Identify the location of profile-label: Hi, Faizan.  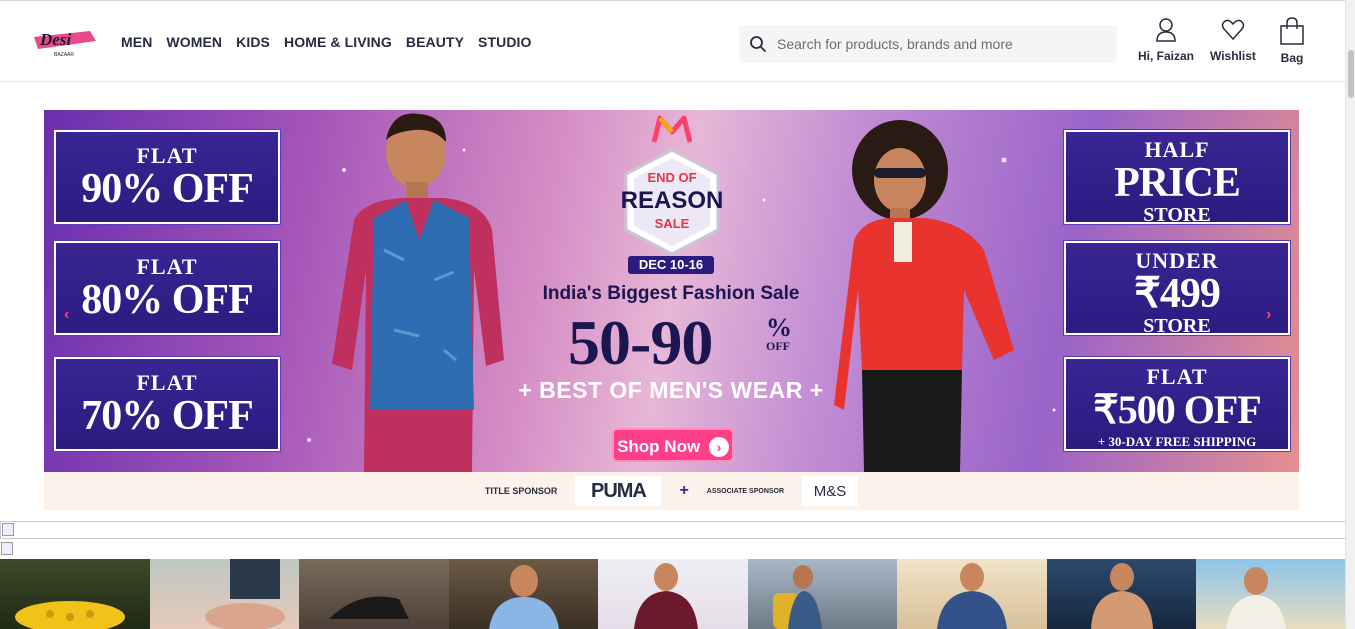
(1166, 56).